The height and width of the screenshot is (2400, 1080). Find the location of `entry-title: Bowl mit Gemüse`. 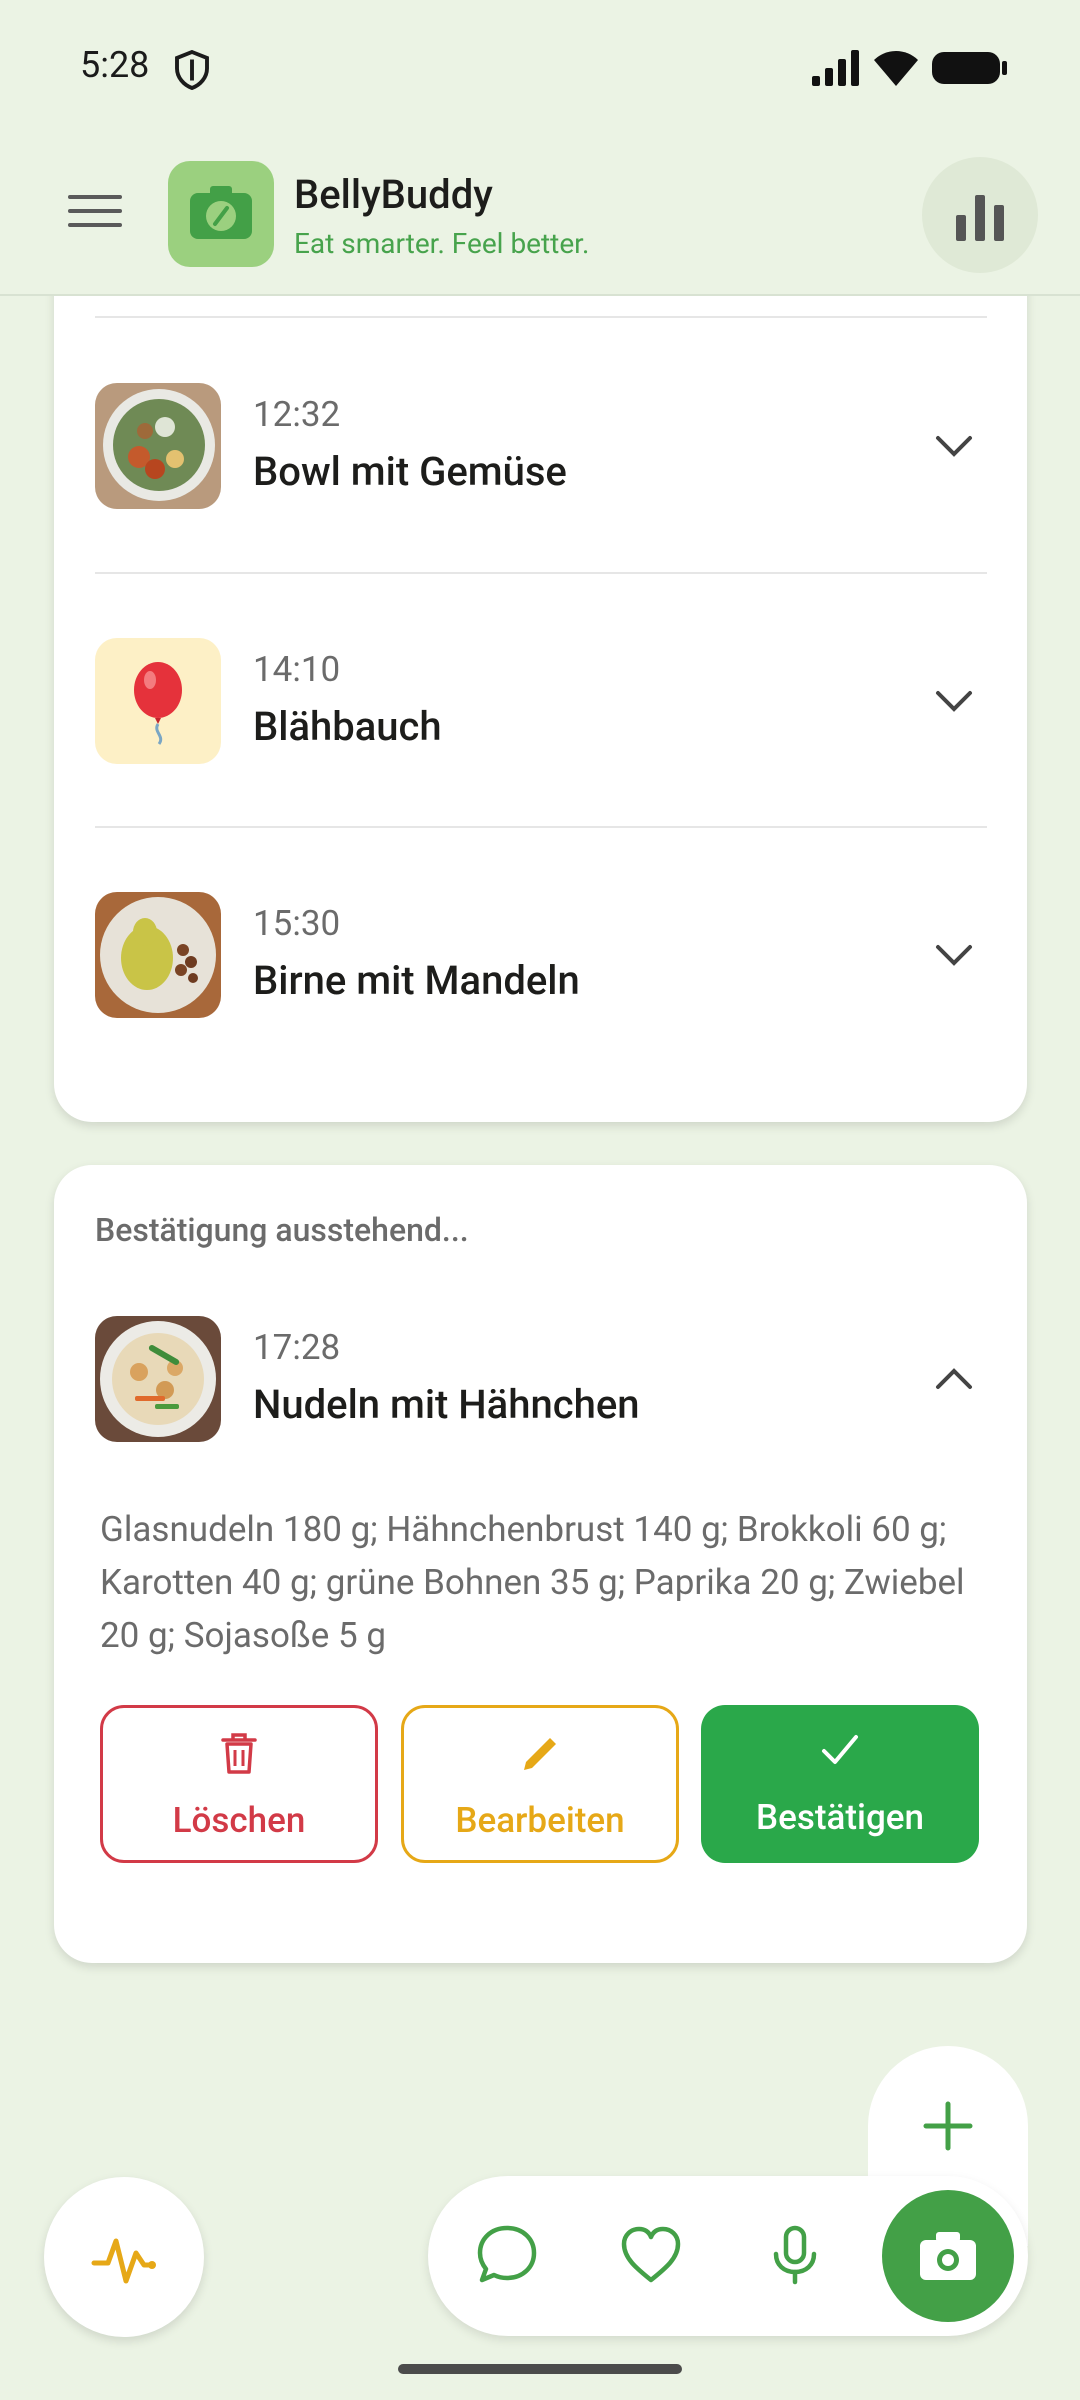

entry-title: Bowl mit Gemüse is located at coordinates (410, 471).